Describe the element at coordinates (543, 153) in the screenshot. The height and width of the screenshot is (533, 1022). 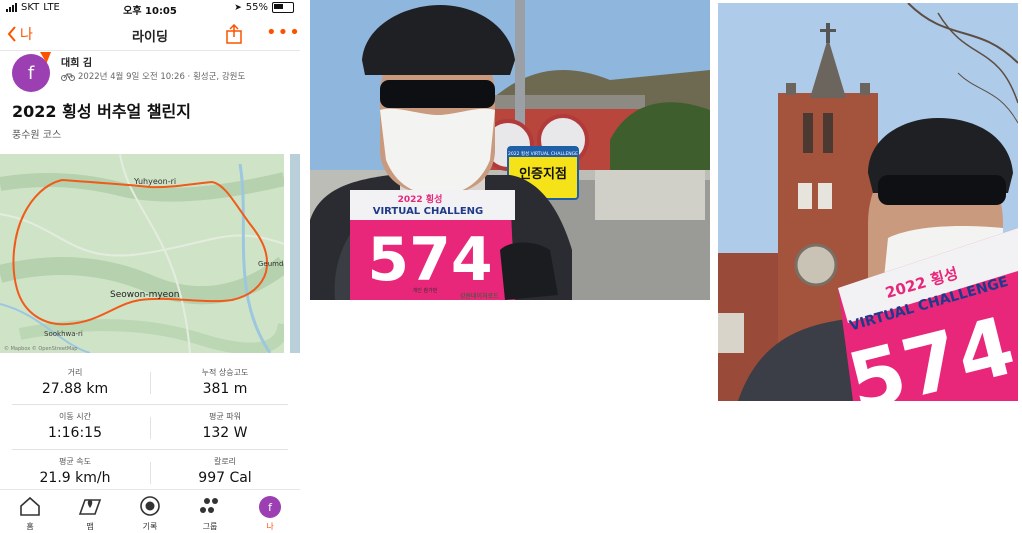
I see `sign-header: 2022 횡성 VIRTUAL CHALLENGE` at that location.